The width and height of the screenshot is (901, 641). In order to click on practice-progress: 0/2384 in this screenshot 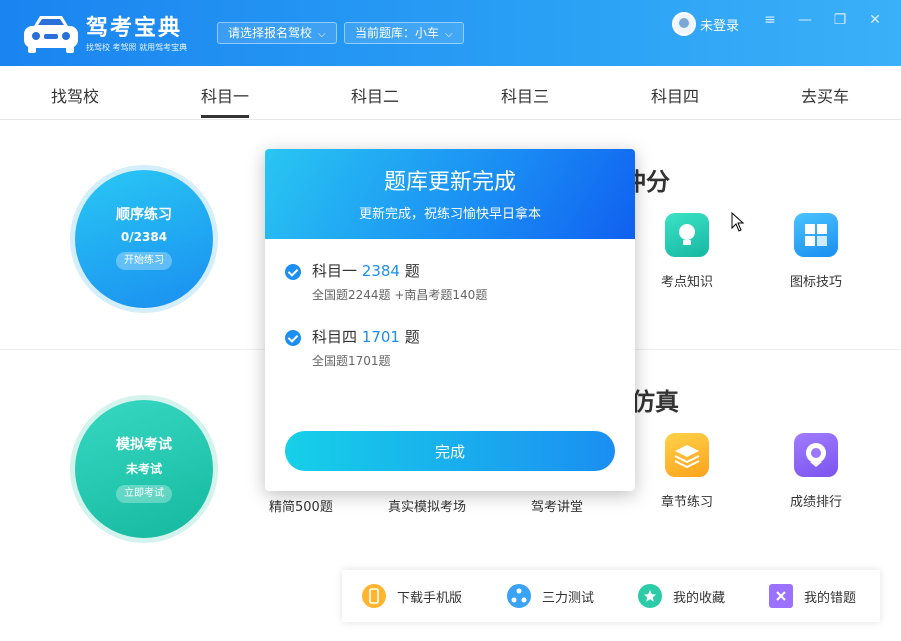, I will do `click(144, 237)`.